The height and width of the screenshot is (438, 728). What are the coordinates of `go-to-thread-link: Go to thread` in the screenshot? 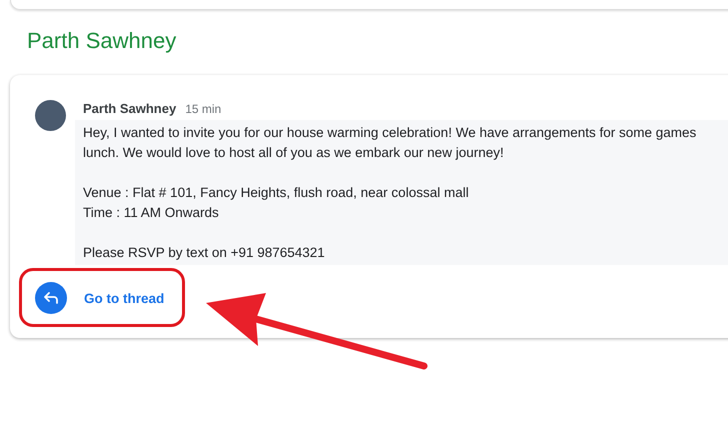 It's located at (124, 298).